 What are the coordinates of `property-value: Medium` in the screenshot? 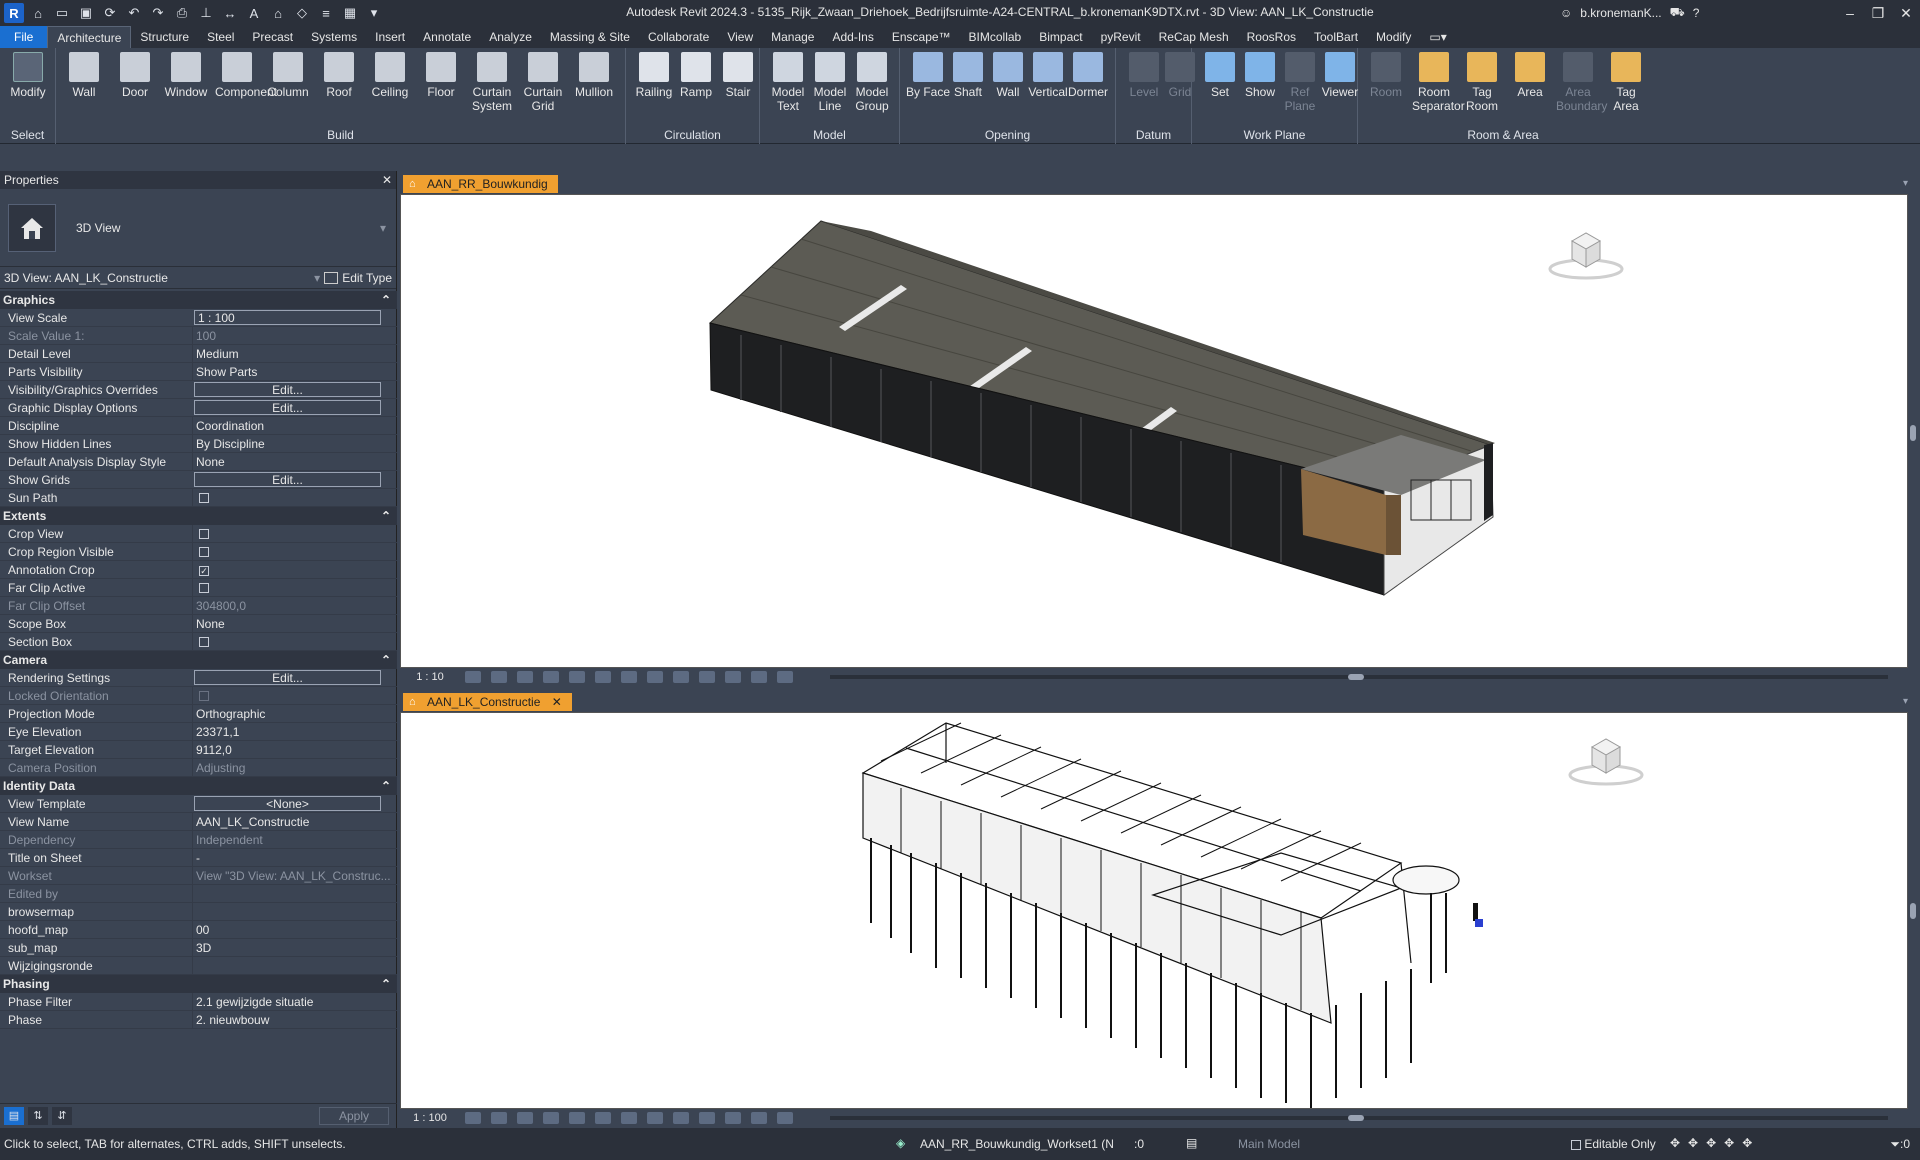 It's located at (294, 353).